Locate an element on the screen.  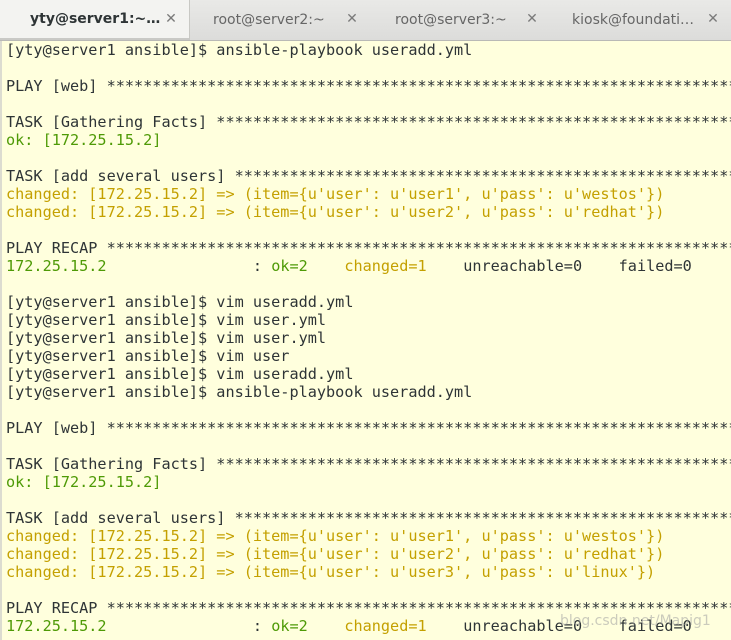
tab-label: root@server3:~ is located at coordinates (451, 20).